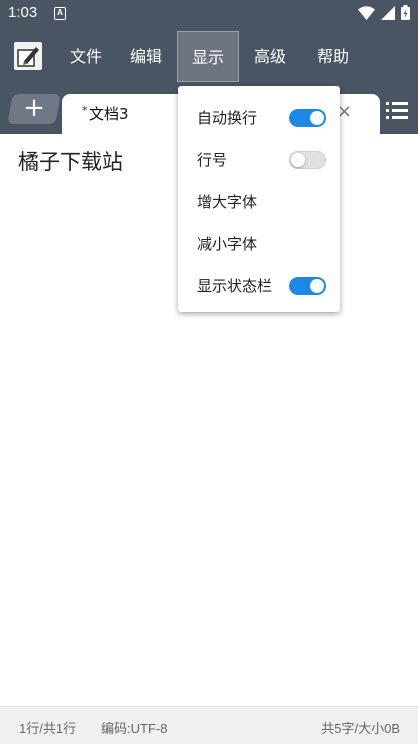 This screenshot has width=418, height=744. I want to click on line-numbers-toggle, so click(307, 160).